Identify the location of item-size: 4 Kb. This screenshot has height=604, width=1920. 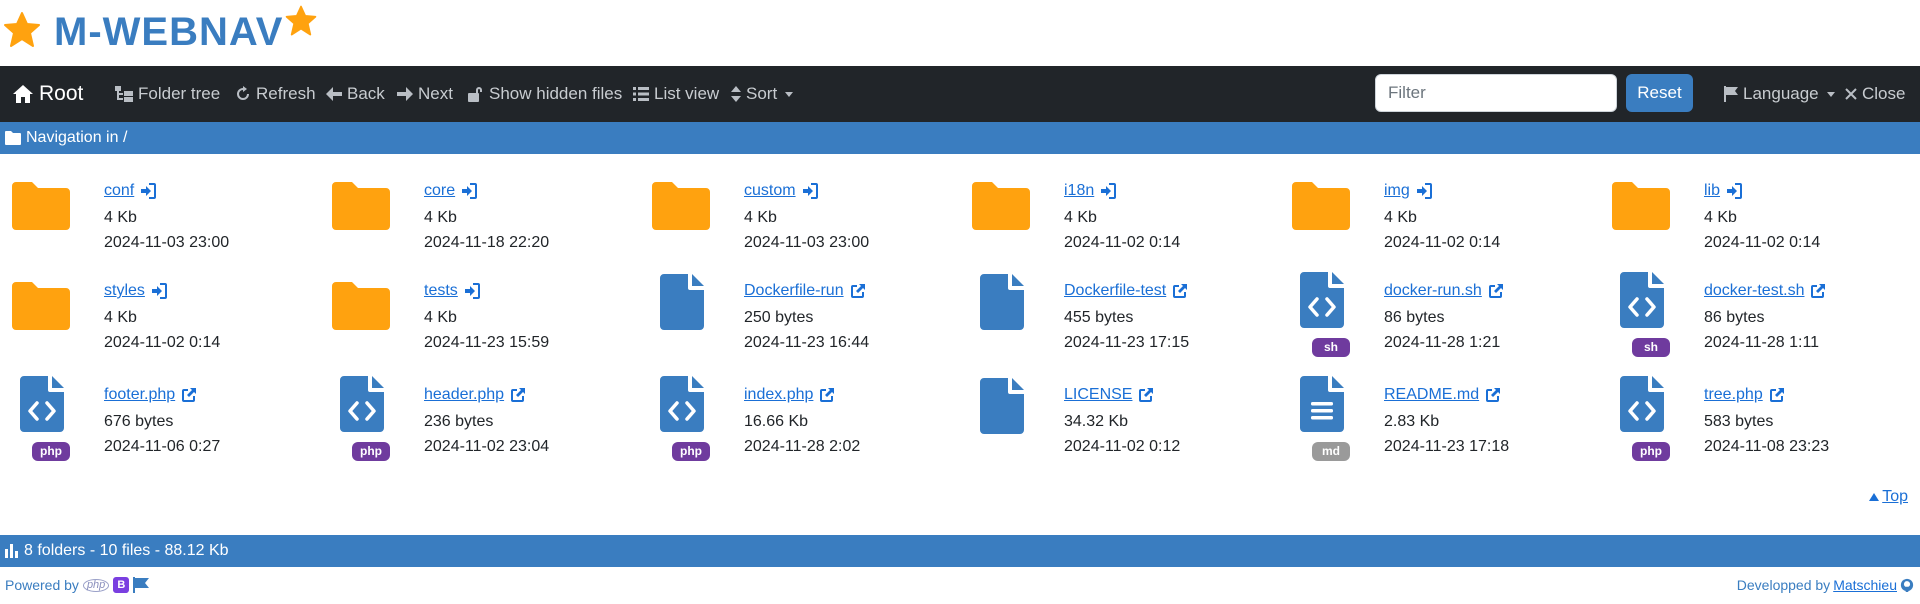
(760, 217).